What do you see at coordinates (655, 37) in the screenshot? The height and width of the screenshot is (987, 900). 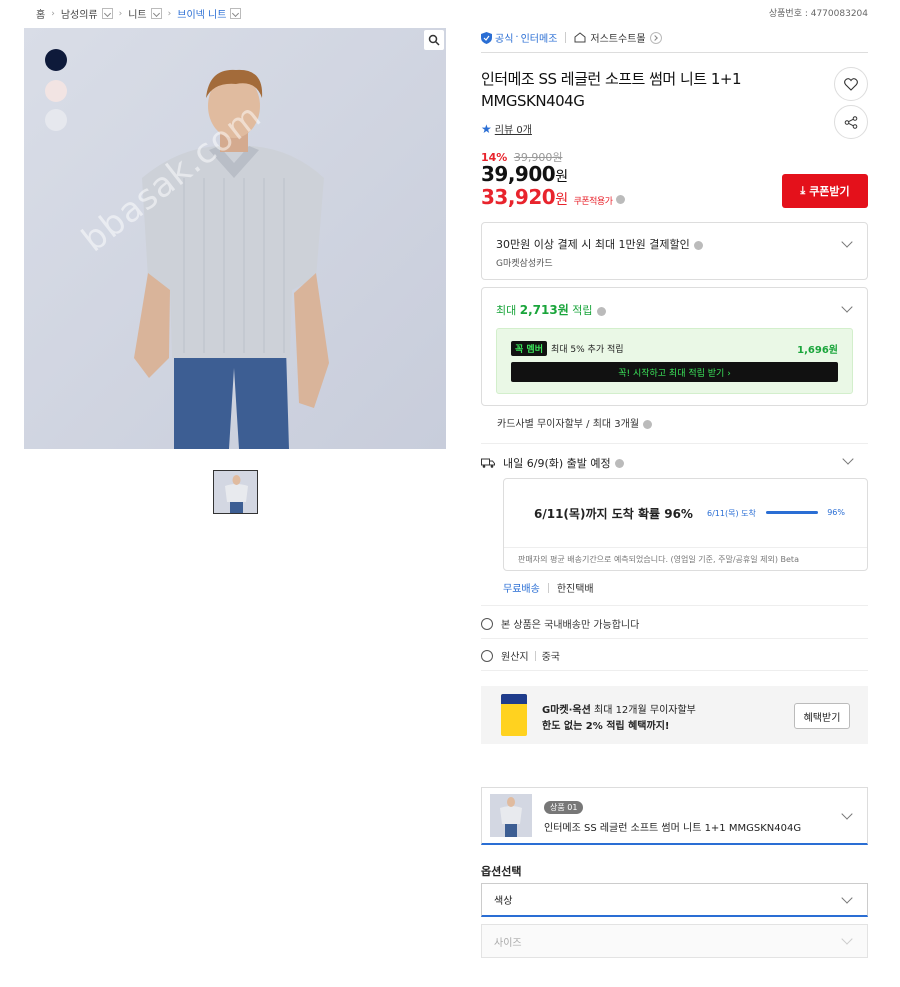 I see `chevron-right-icon` at bounding box center [655, 37].